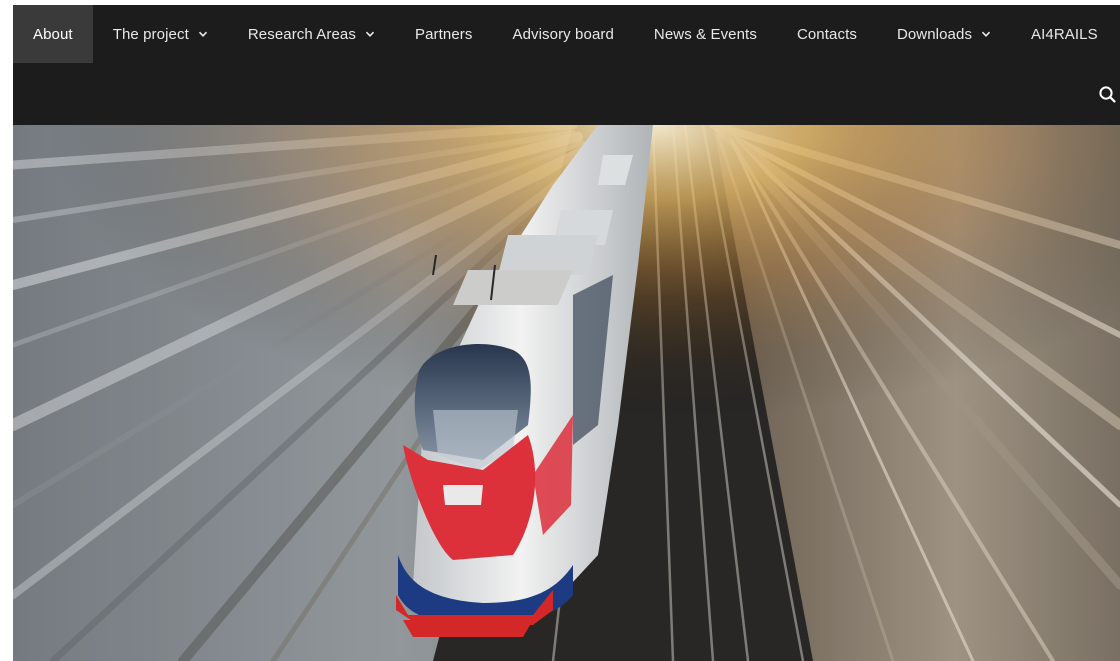  I want to click on nav-item-label: AI4RAILS, so click(1064, 34).